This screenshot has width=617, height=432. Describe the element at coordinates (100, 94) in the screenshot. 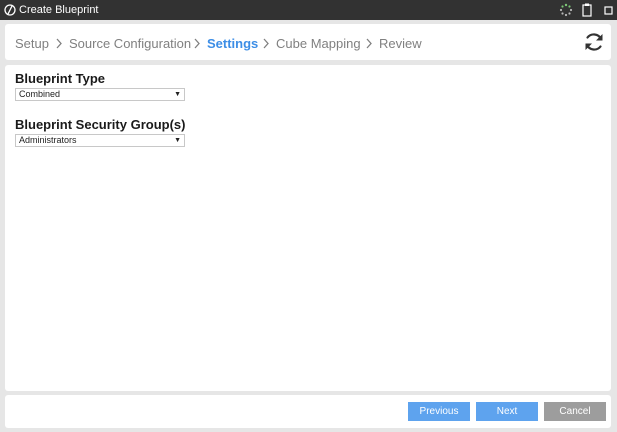

I see `blueprint-type-select: Combined ▼` at that location.